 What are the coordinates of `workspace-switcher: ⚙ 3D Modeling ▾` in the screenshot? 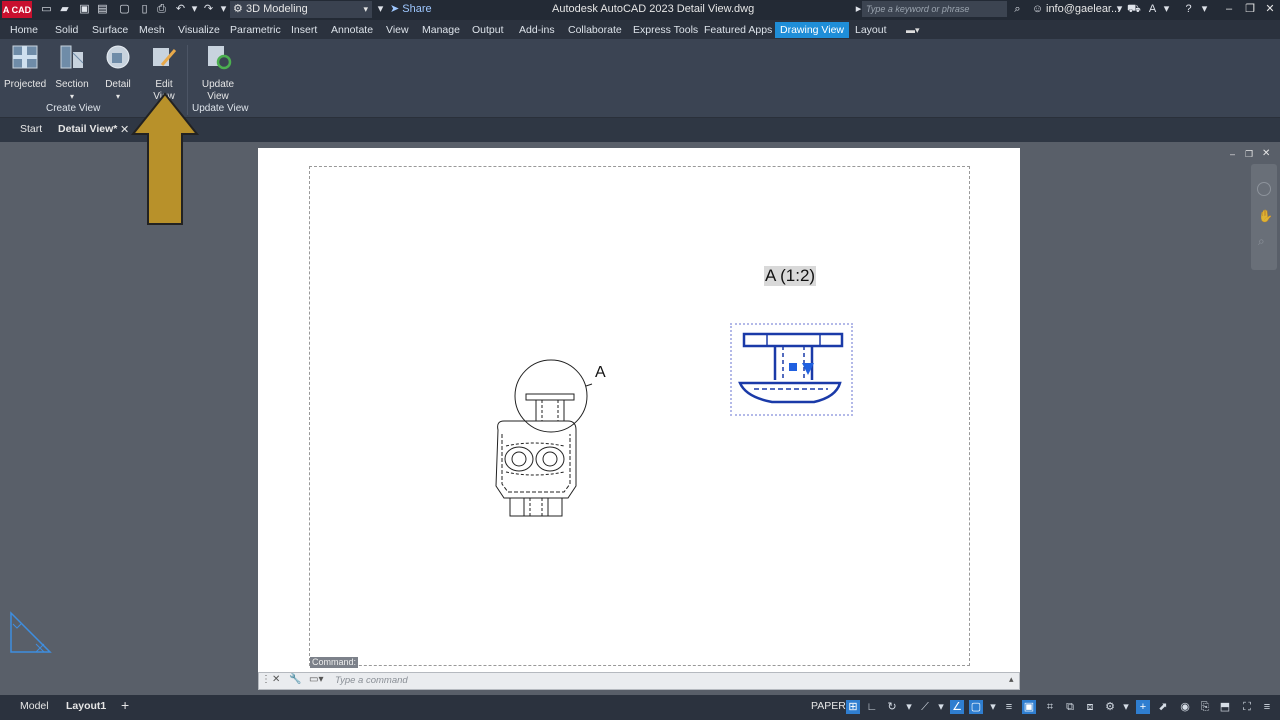 It's located at (301, 9).